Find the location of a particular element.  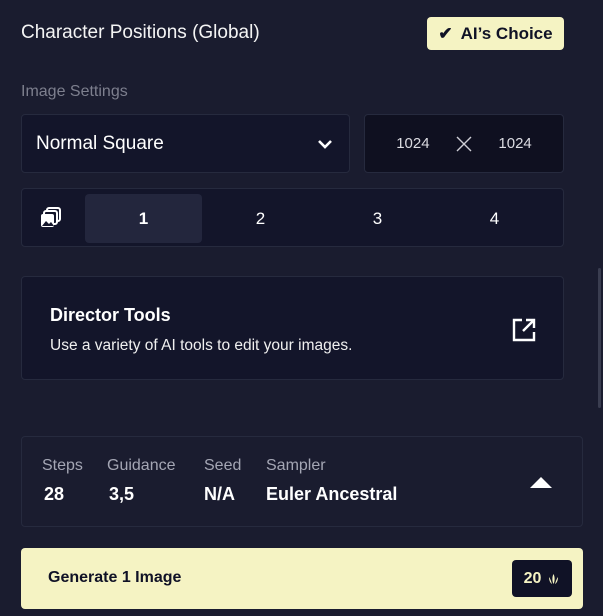

steps-label: Steps is located at coordinates (62, 465).